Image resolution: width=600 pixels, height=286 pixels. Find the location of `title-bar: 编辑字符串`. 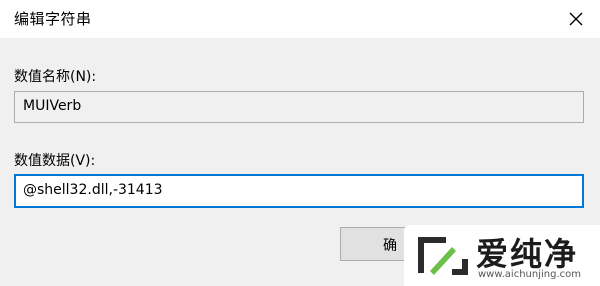

title-bar: 编辑字符串 is located at coordinates (300, 19).